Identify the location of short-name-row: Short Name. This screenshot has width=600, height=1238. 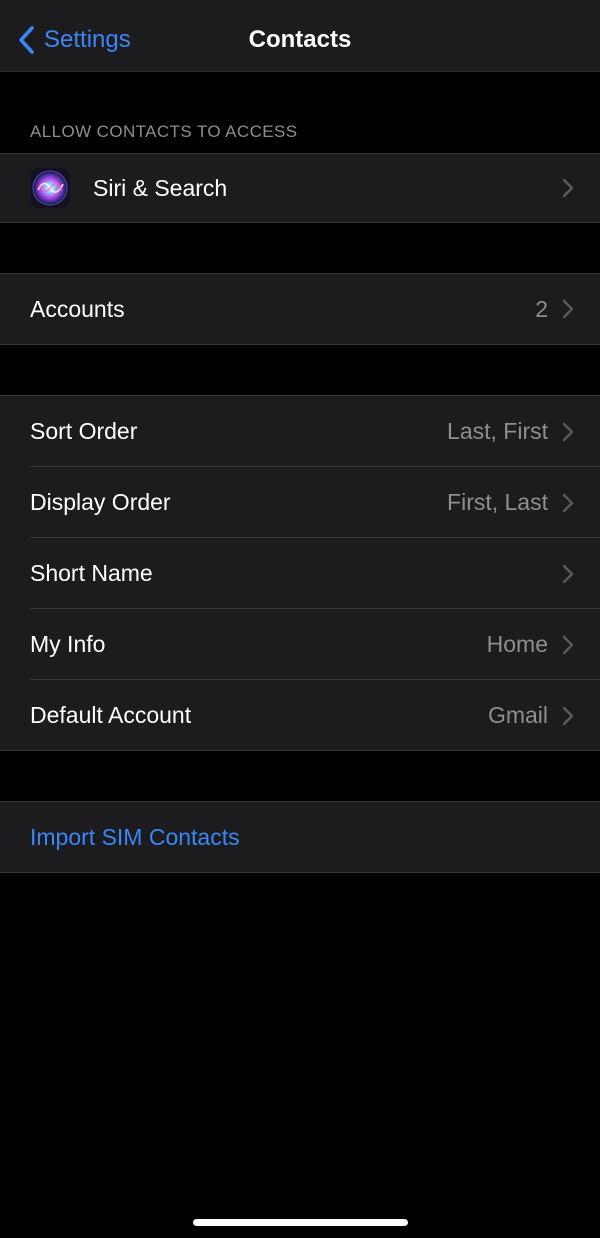
(300, 573).